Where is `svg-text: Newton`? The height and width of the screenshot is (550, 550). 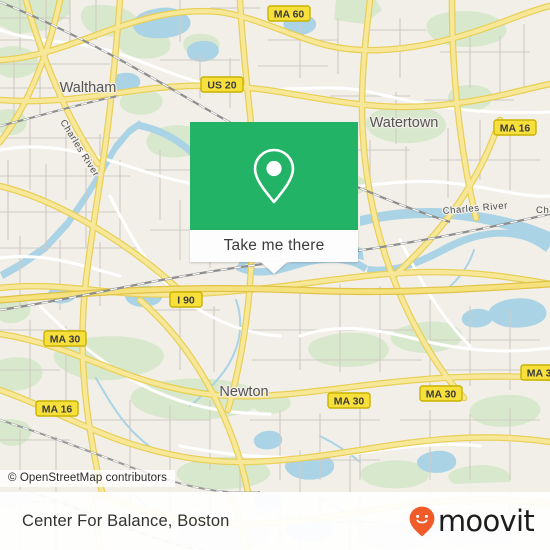 svg-text: Newton is located at coordinates (243, 392).